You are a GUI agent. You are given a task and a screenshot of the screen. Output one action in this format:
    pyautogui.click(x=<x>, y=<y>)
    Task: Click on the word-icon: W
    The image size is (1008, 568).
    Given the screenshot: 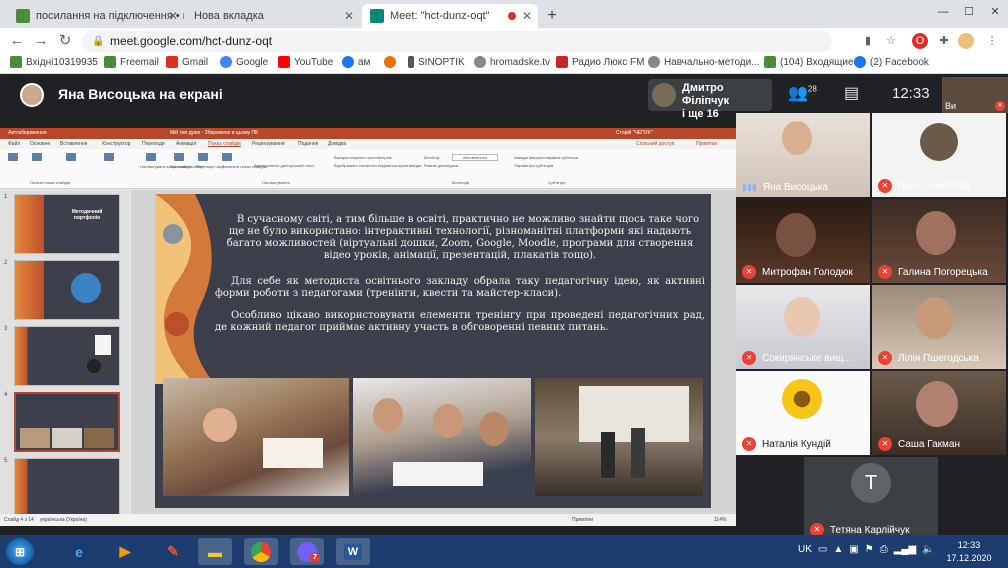 What is the action you would take?
    pyautogui.click(x=353, y=551)
    